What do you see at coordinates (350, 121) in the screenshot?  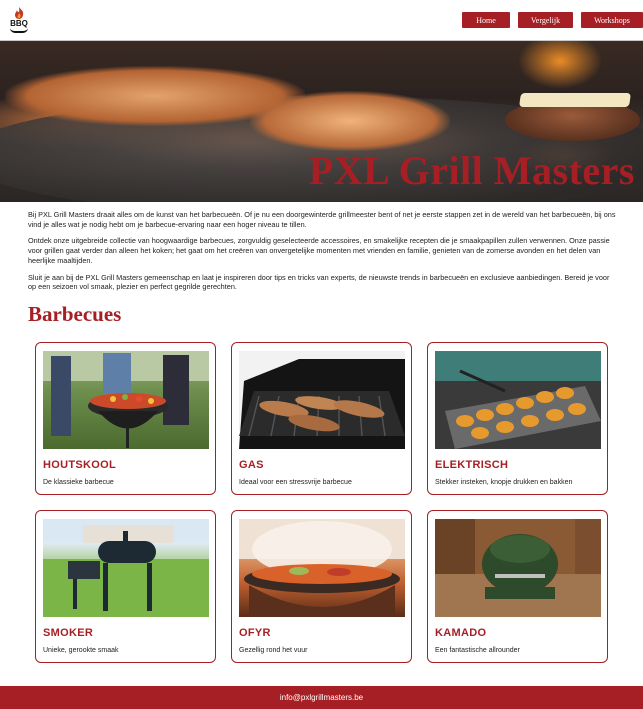 I see `hero-skewers-center` at bounding box center [350, 121].